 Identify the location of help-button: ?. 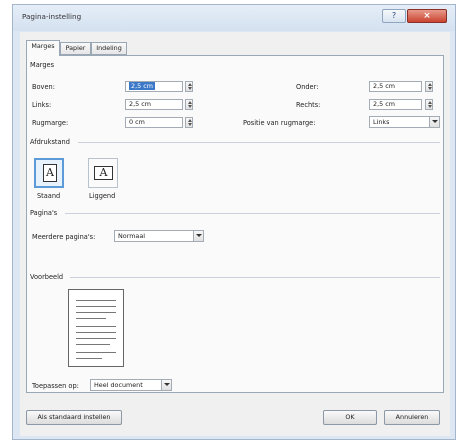
(394, 16).